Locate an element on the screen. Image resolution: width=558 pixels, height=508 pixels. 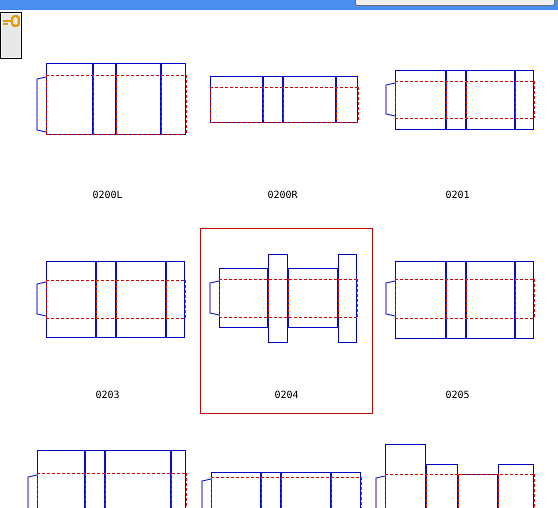
template-label: 0203 is located at coordinates (107, 395).